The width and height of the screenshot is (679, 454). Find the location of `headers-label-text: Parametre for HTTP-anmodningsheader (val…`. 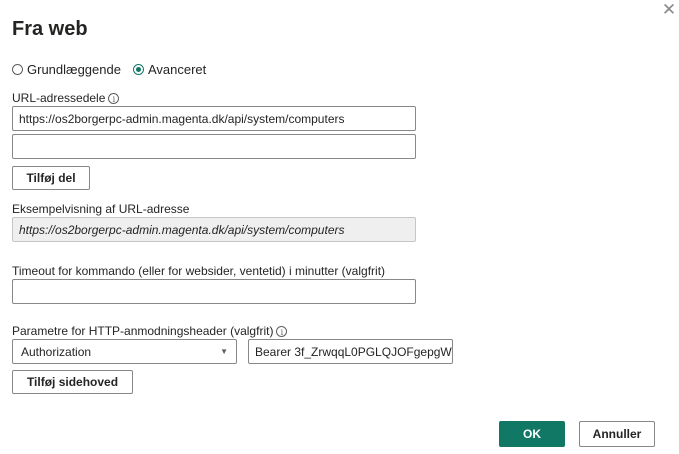

headers-label-text: Parametre for HTTP-anmodningsheader (val… is located at coordinates (143, 331).